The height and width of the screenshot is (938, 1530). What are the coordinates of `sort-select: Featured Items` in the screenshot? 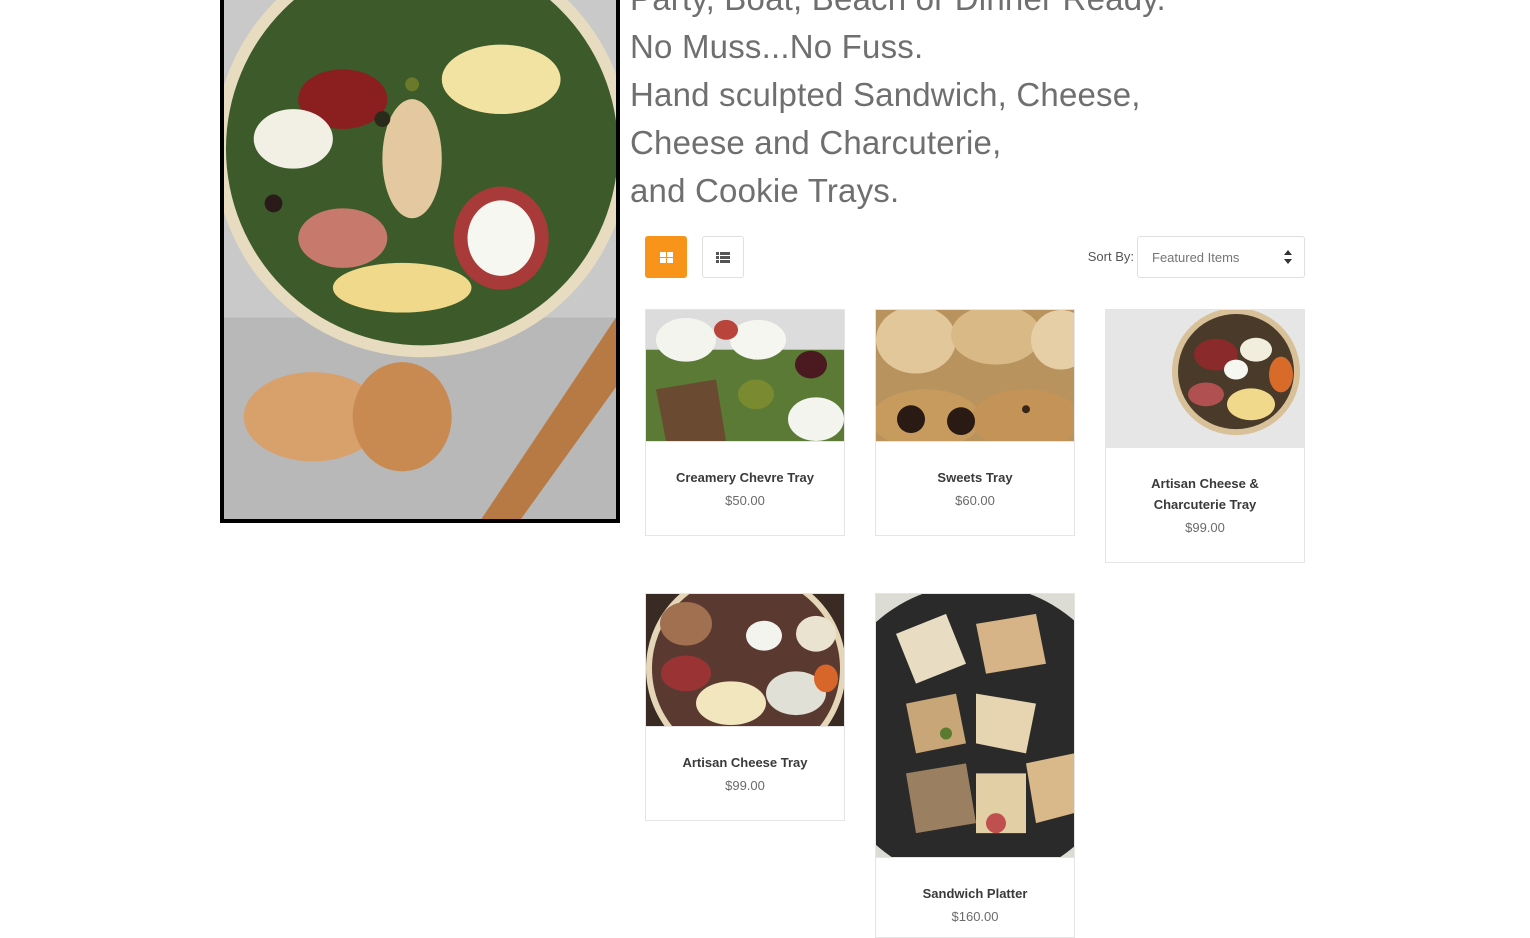 It's located at (1221, 257).